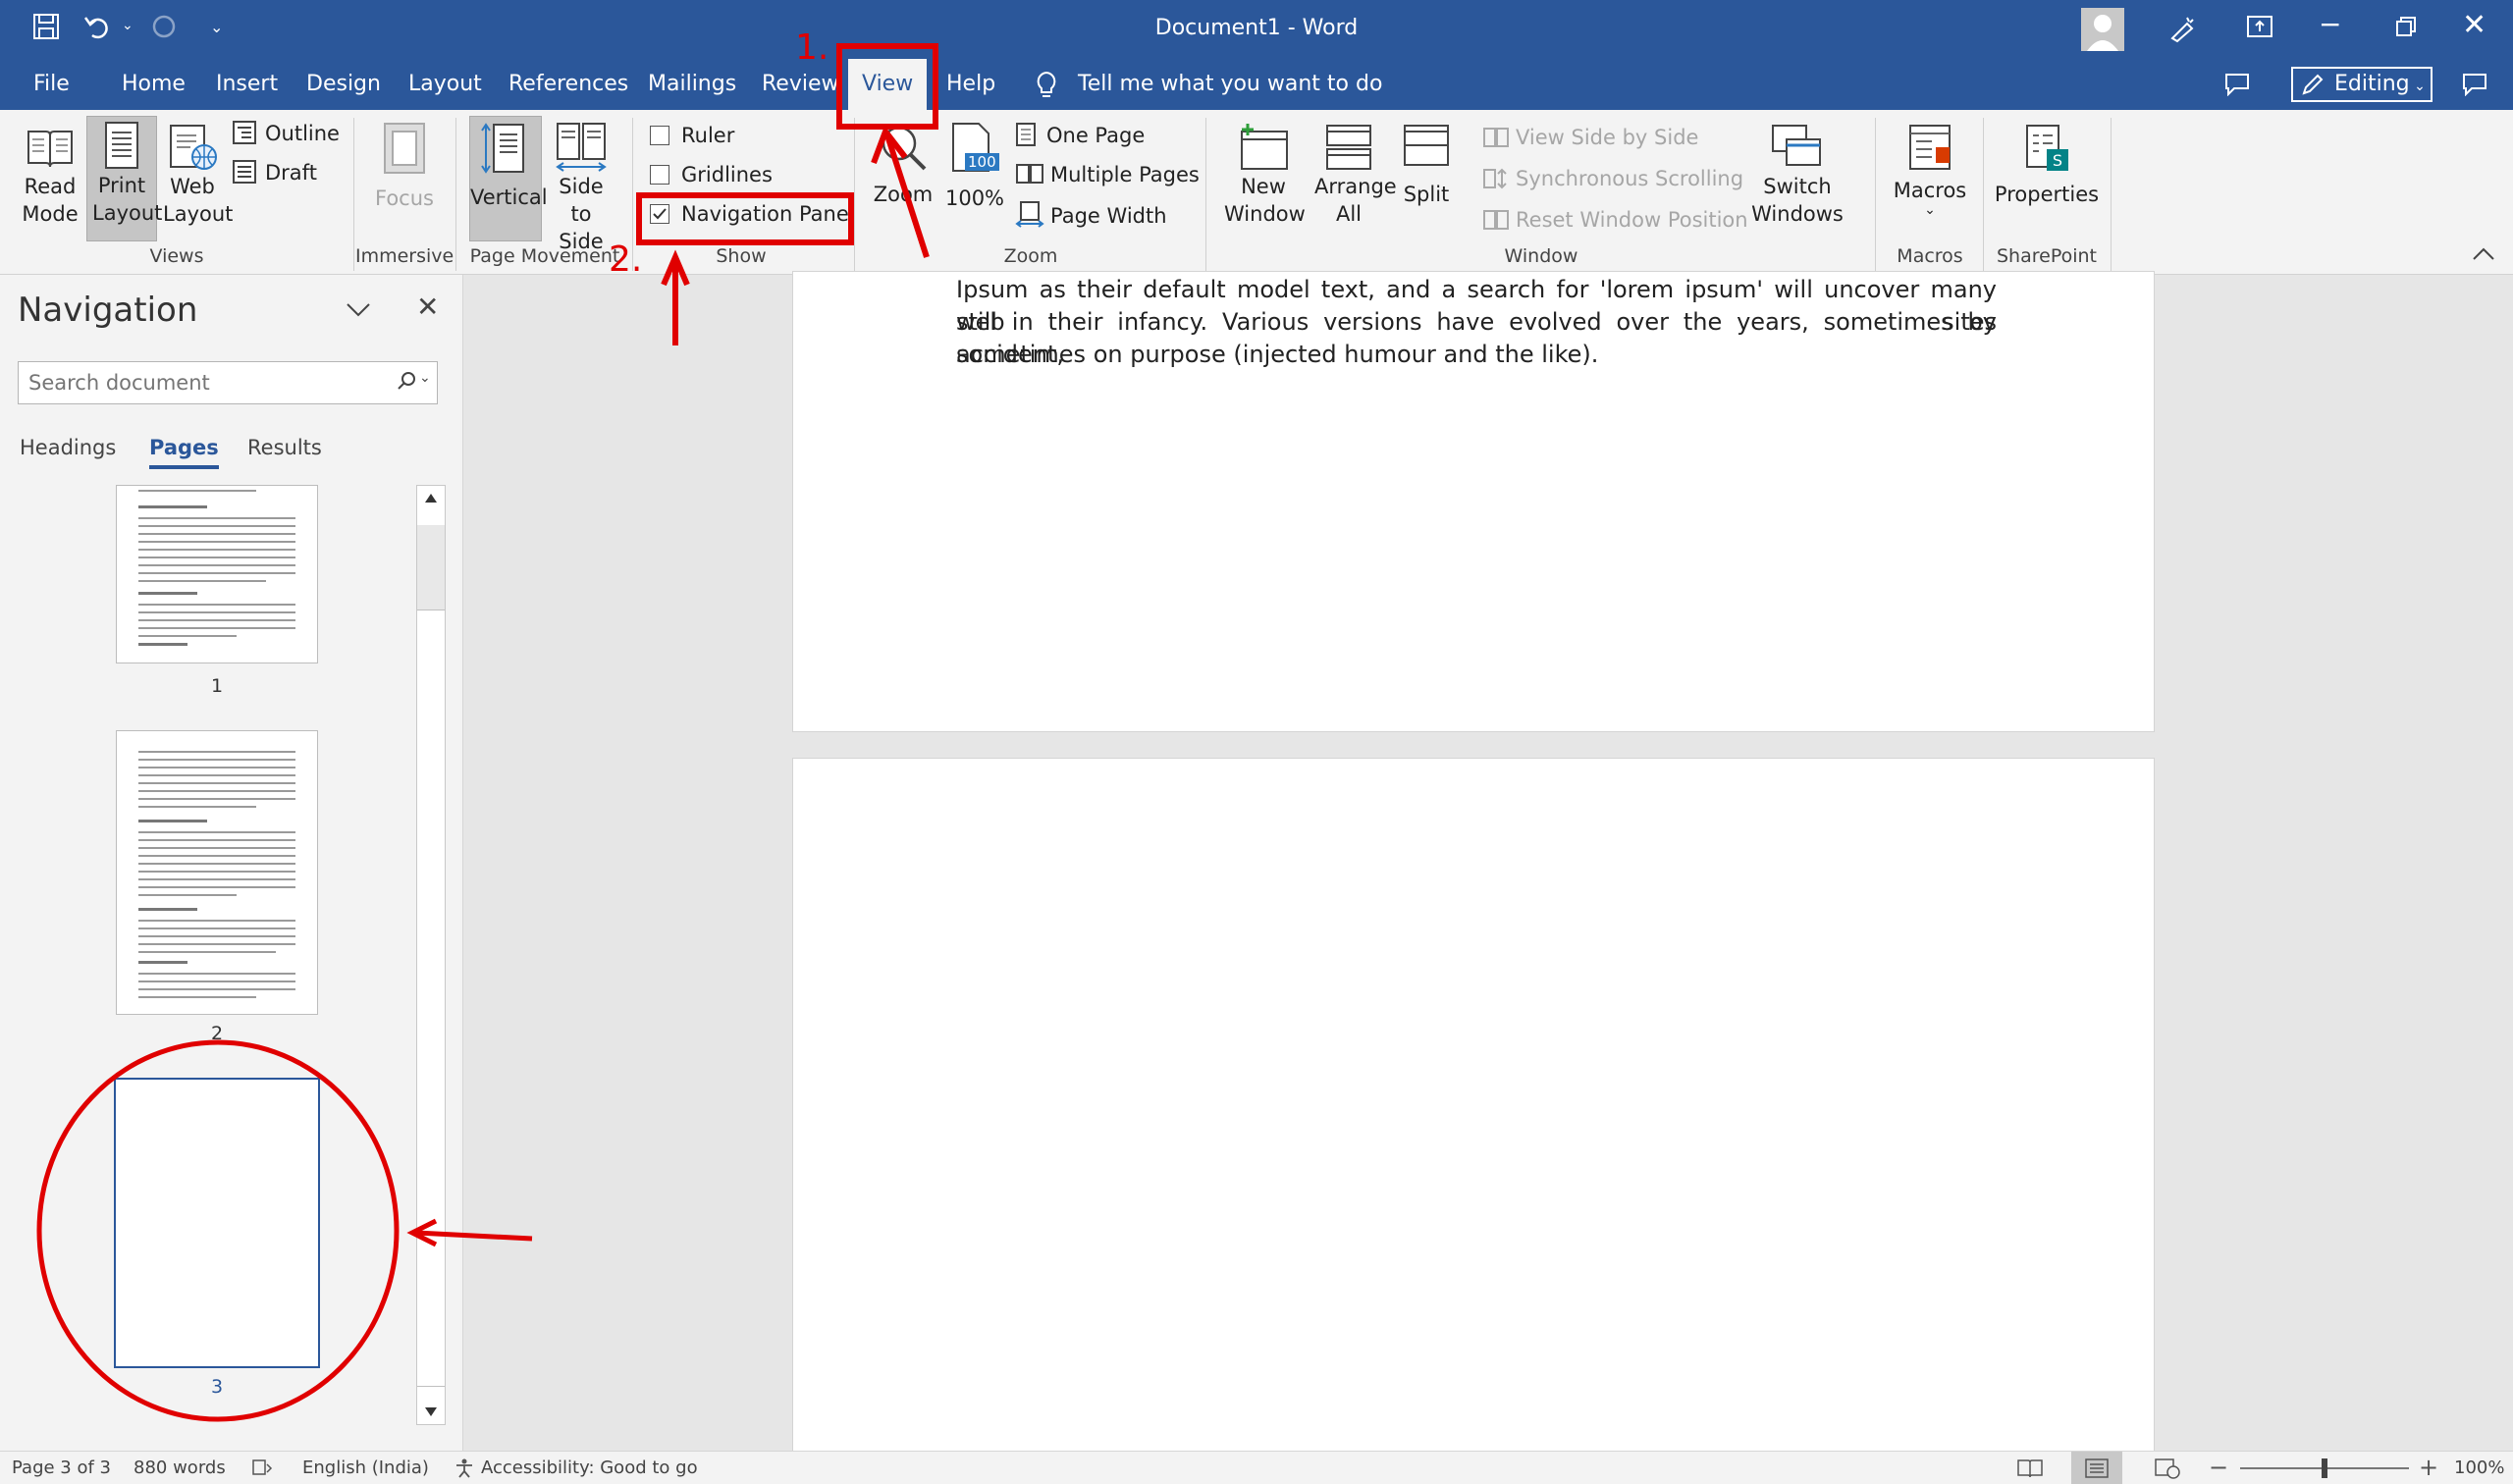  I want to click on search-icon, so click(407, 383).